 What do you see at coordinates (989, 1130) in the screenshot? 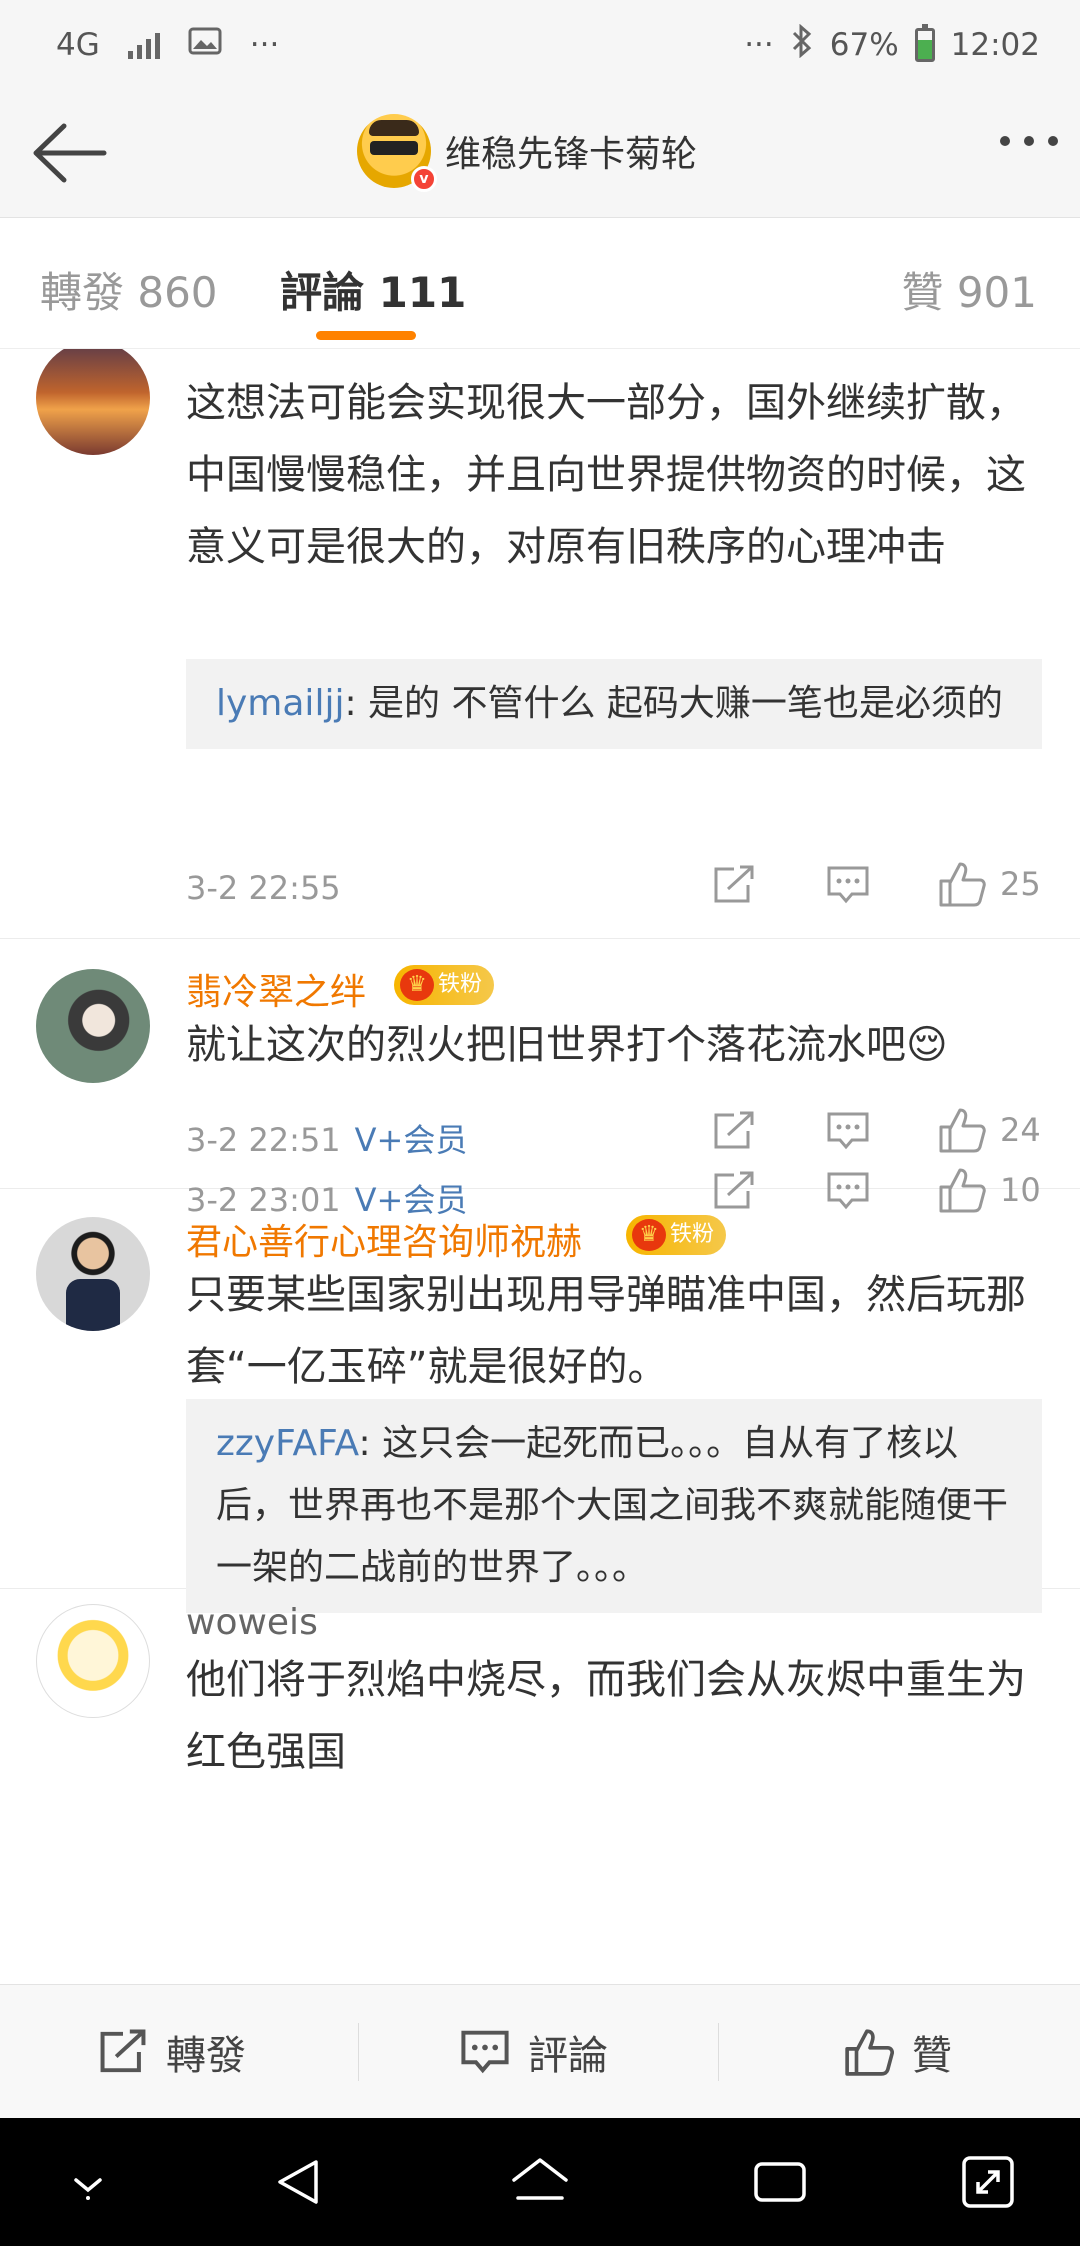
I see `like-button: 24` at bounding box center [989, 1130].